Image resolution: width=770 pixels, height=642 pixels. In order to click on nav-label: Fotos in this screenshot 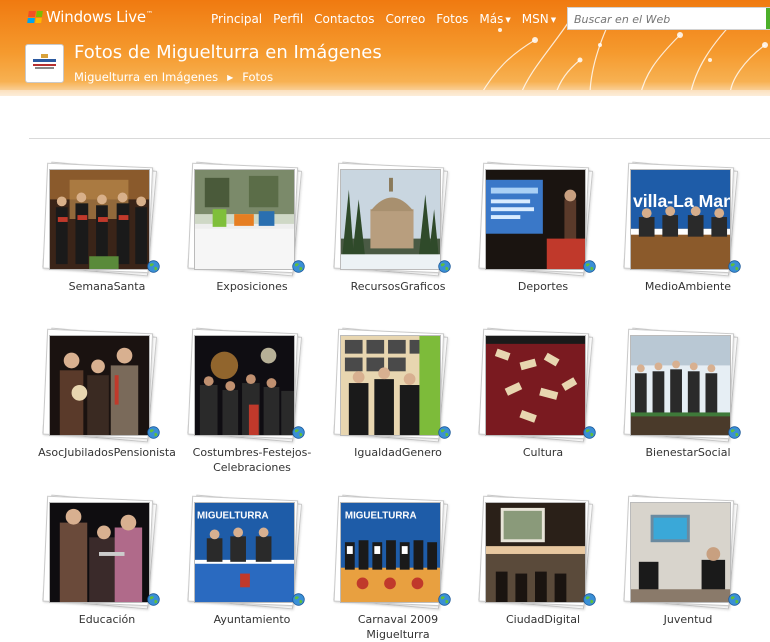, I will do `click(452, 19)`.